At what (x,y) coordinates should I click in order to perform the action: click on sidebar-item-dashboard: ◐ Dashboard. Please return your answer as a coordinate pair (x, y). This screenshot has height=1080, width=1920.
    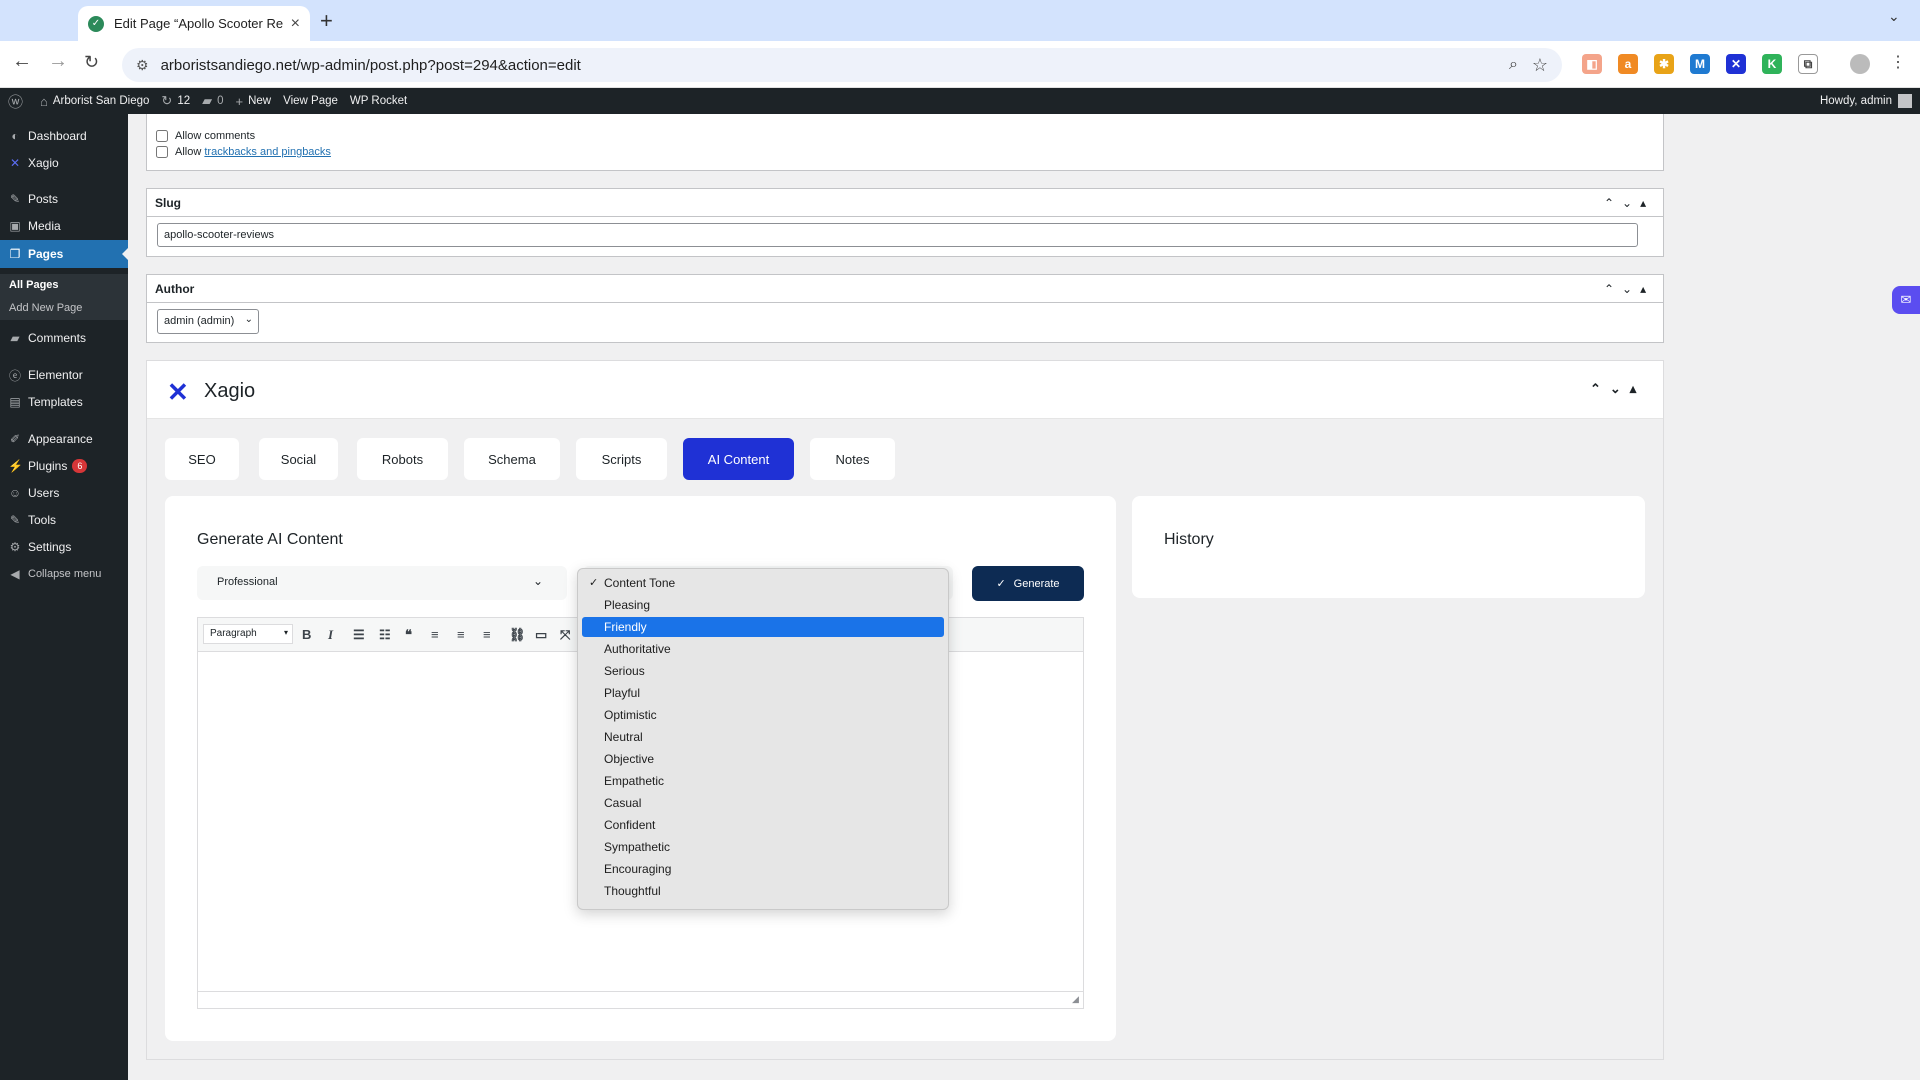
    Looking at the image, I should click on (64, 136).